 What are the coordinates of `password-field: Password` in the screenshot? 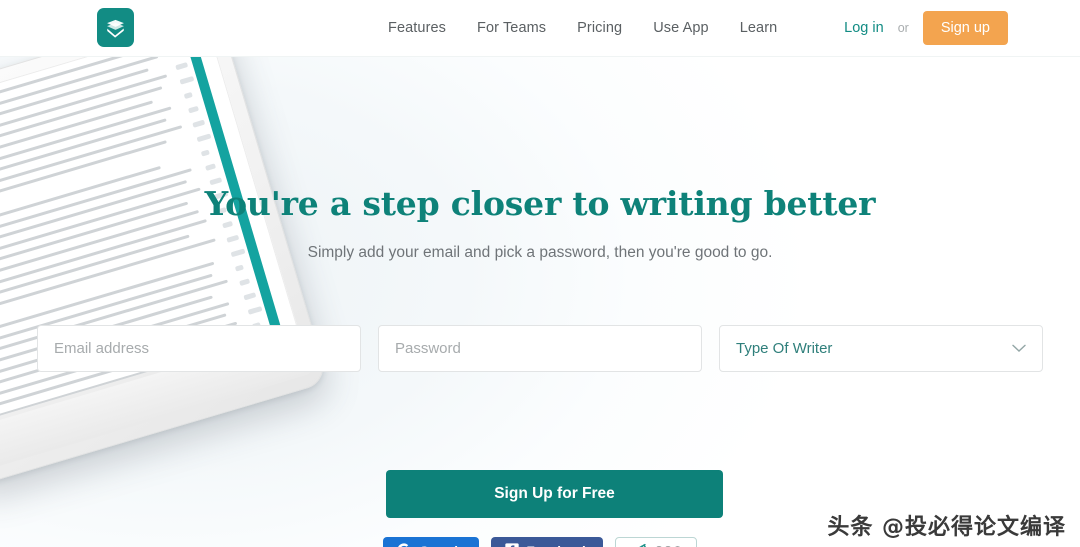 It's located at (540, 348).